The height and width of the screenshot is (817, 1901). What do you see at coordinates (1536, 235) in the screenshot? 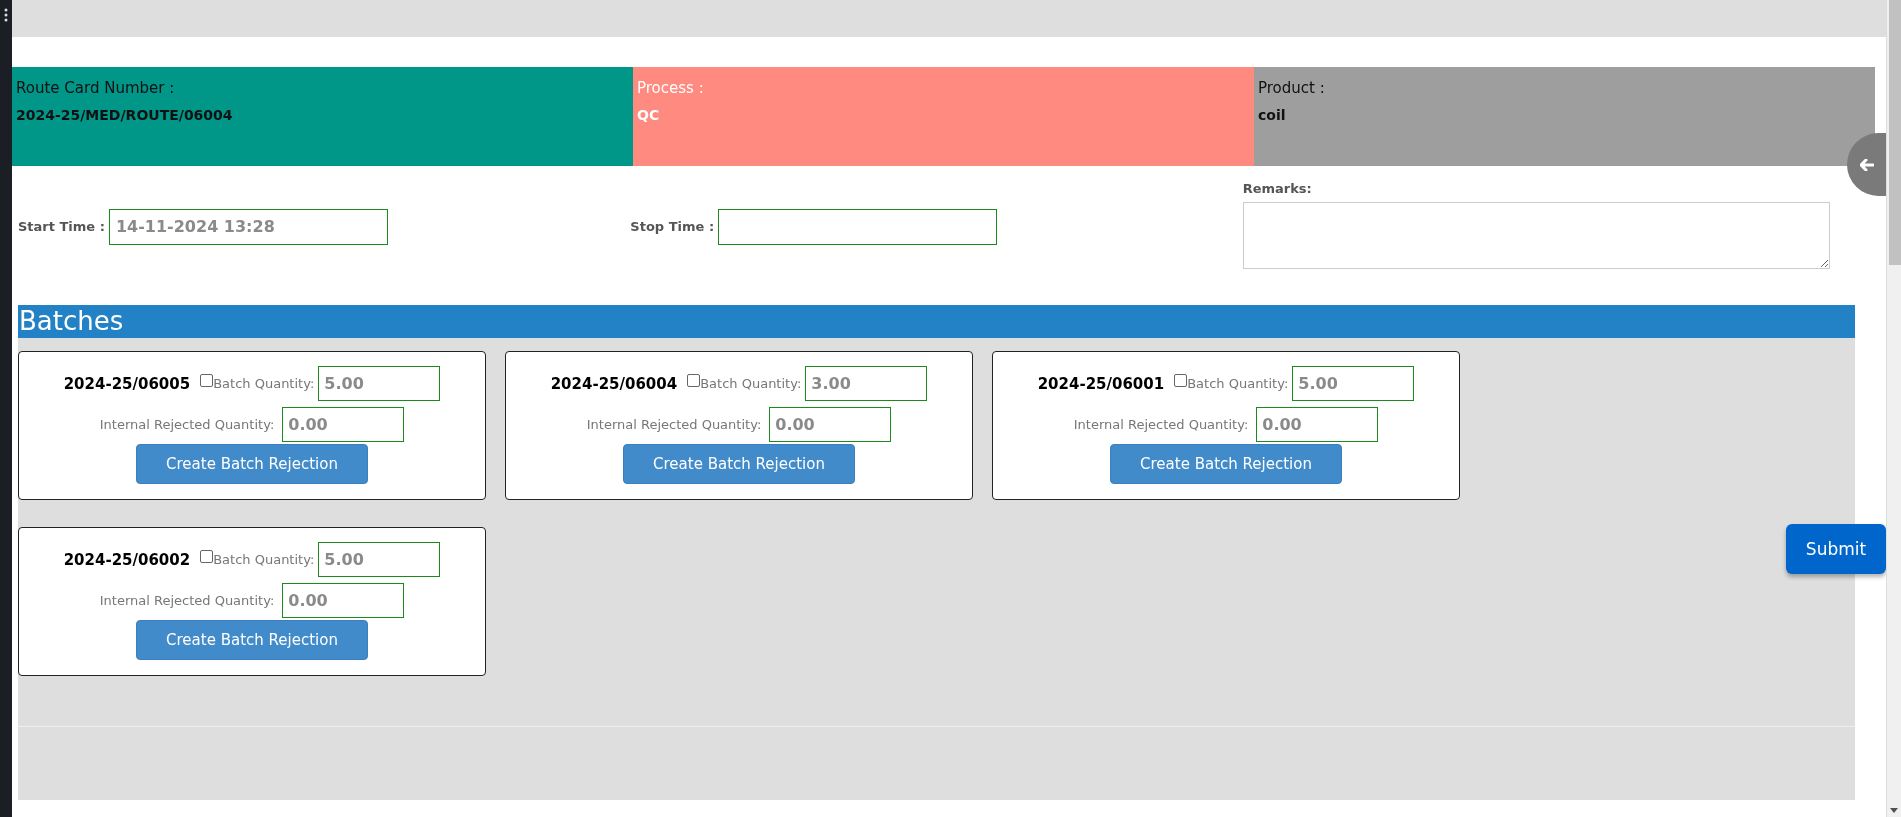
I see `remarks-field` at bounding box center [1536, 235].